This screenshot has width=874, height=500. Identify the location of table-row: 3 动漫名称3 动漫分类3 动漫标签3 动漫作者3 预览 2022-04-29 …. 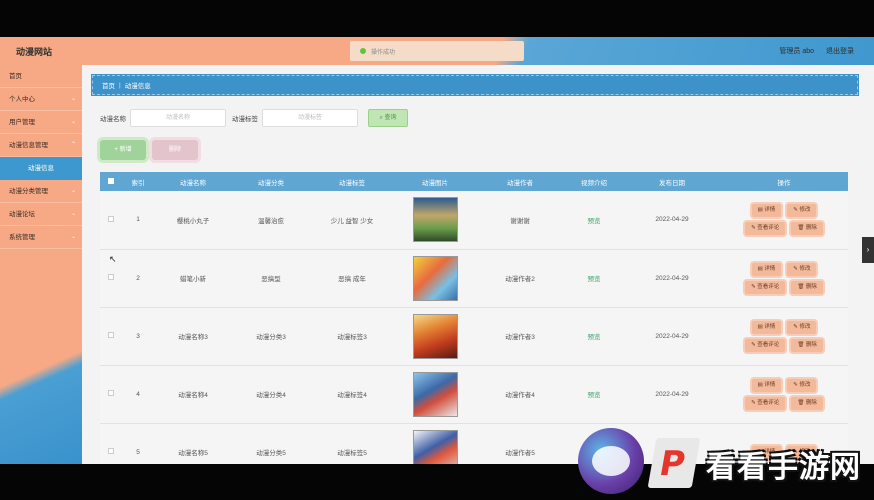
(474, 336).